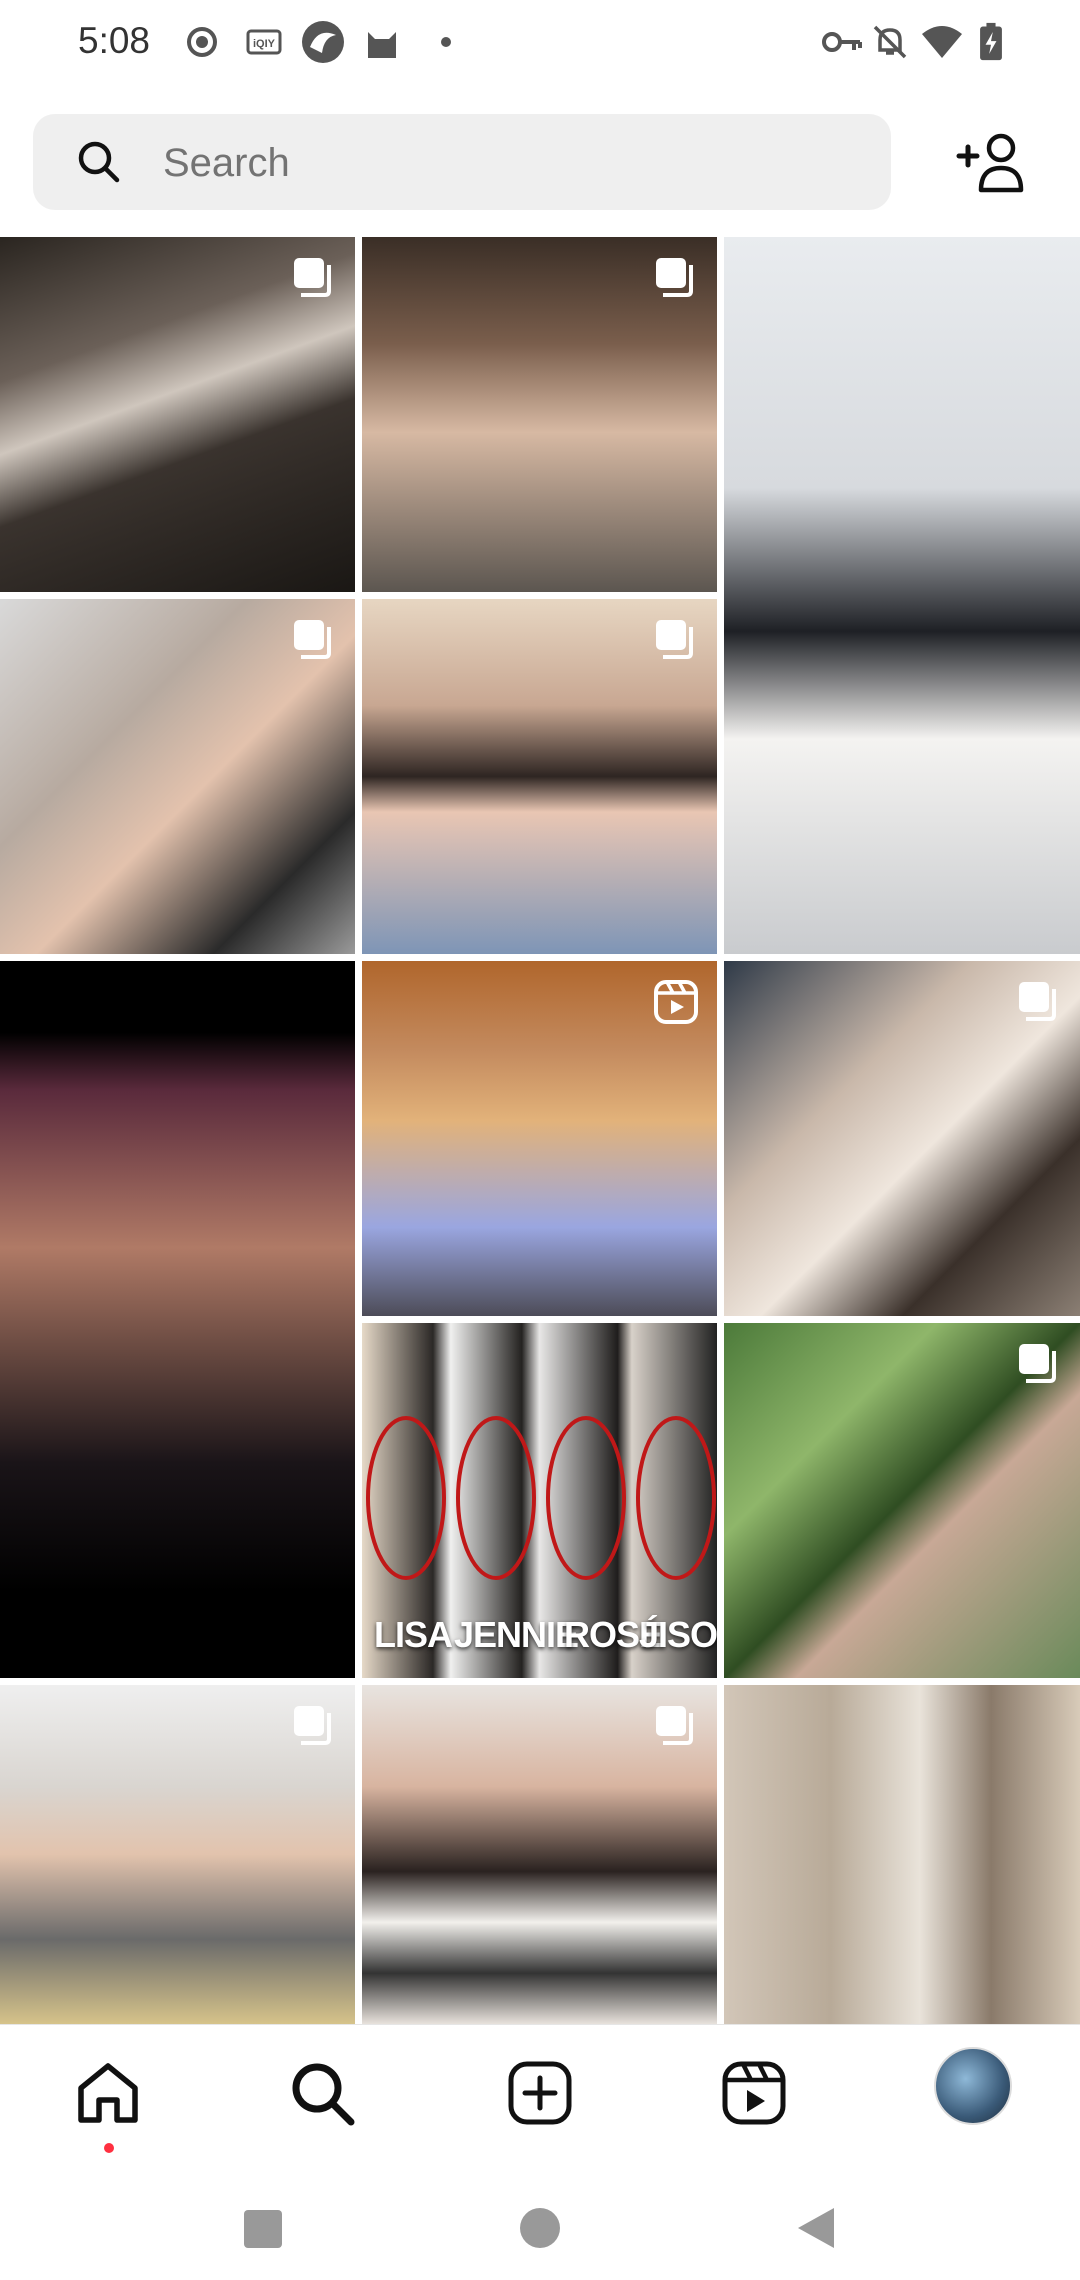 The height and width of the screenshot is (2280, 1080). I want to click on search-input, so click(513, 163).